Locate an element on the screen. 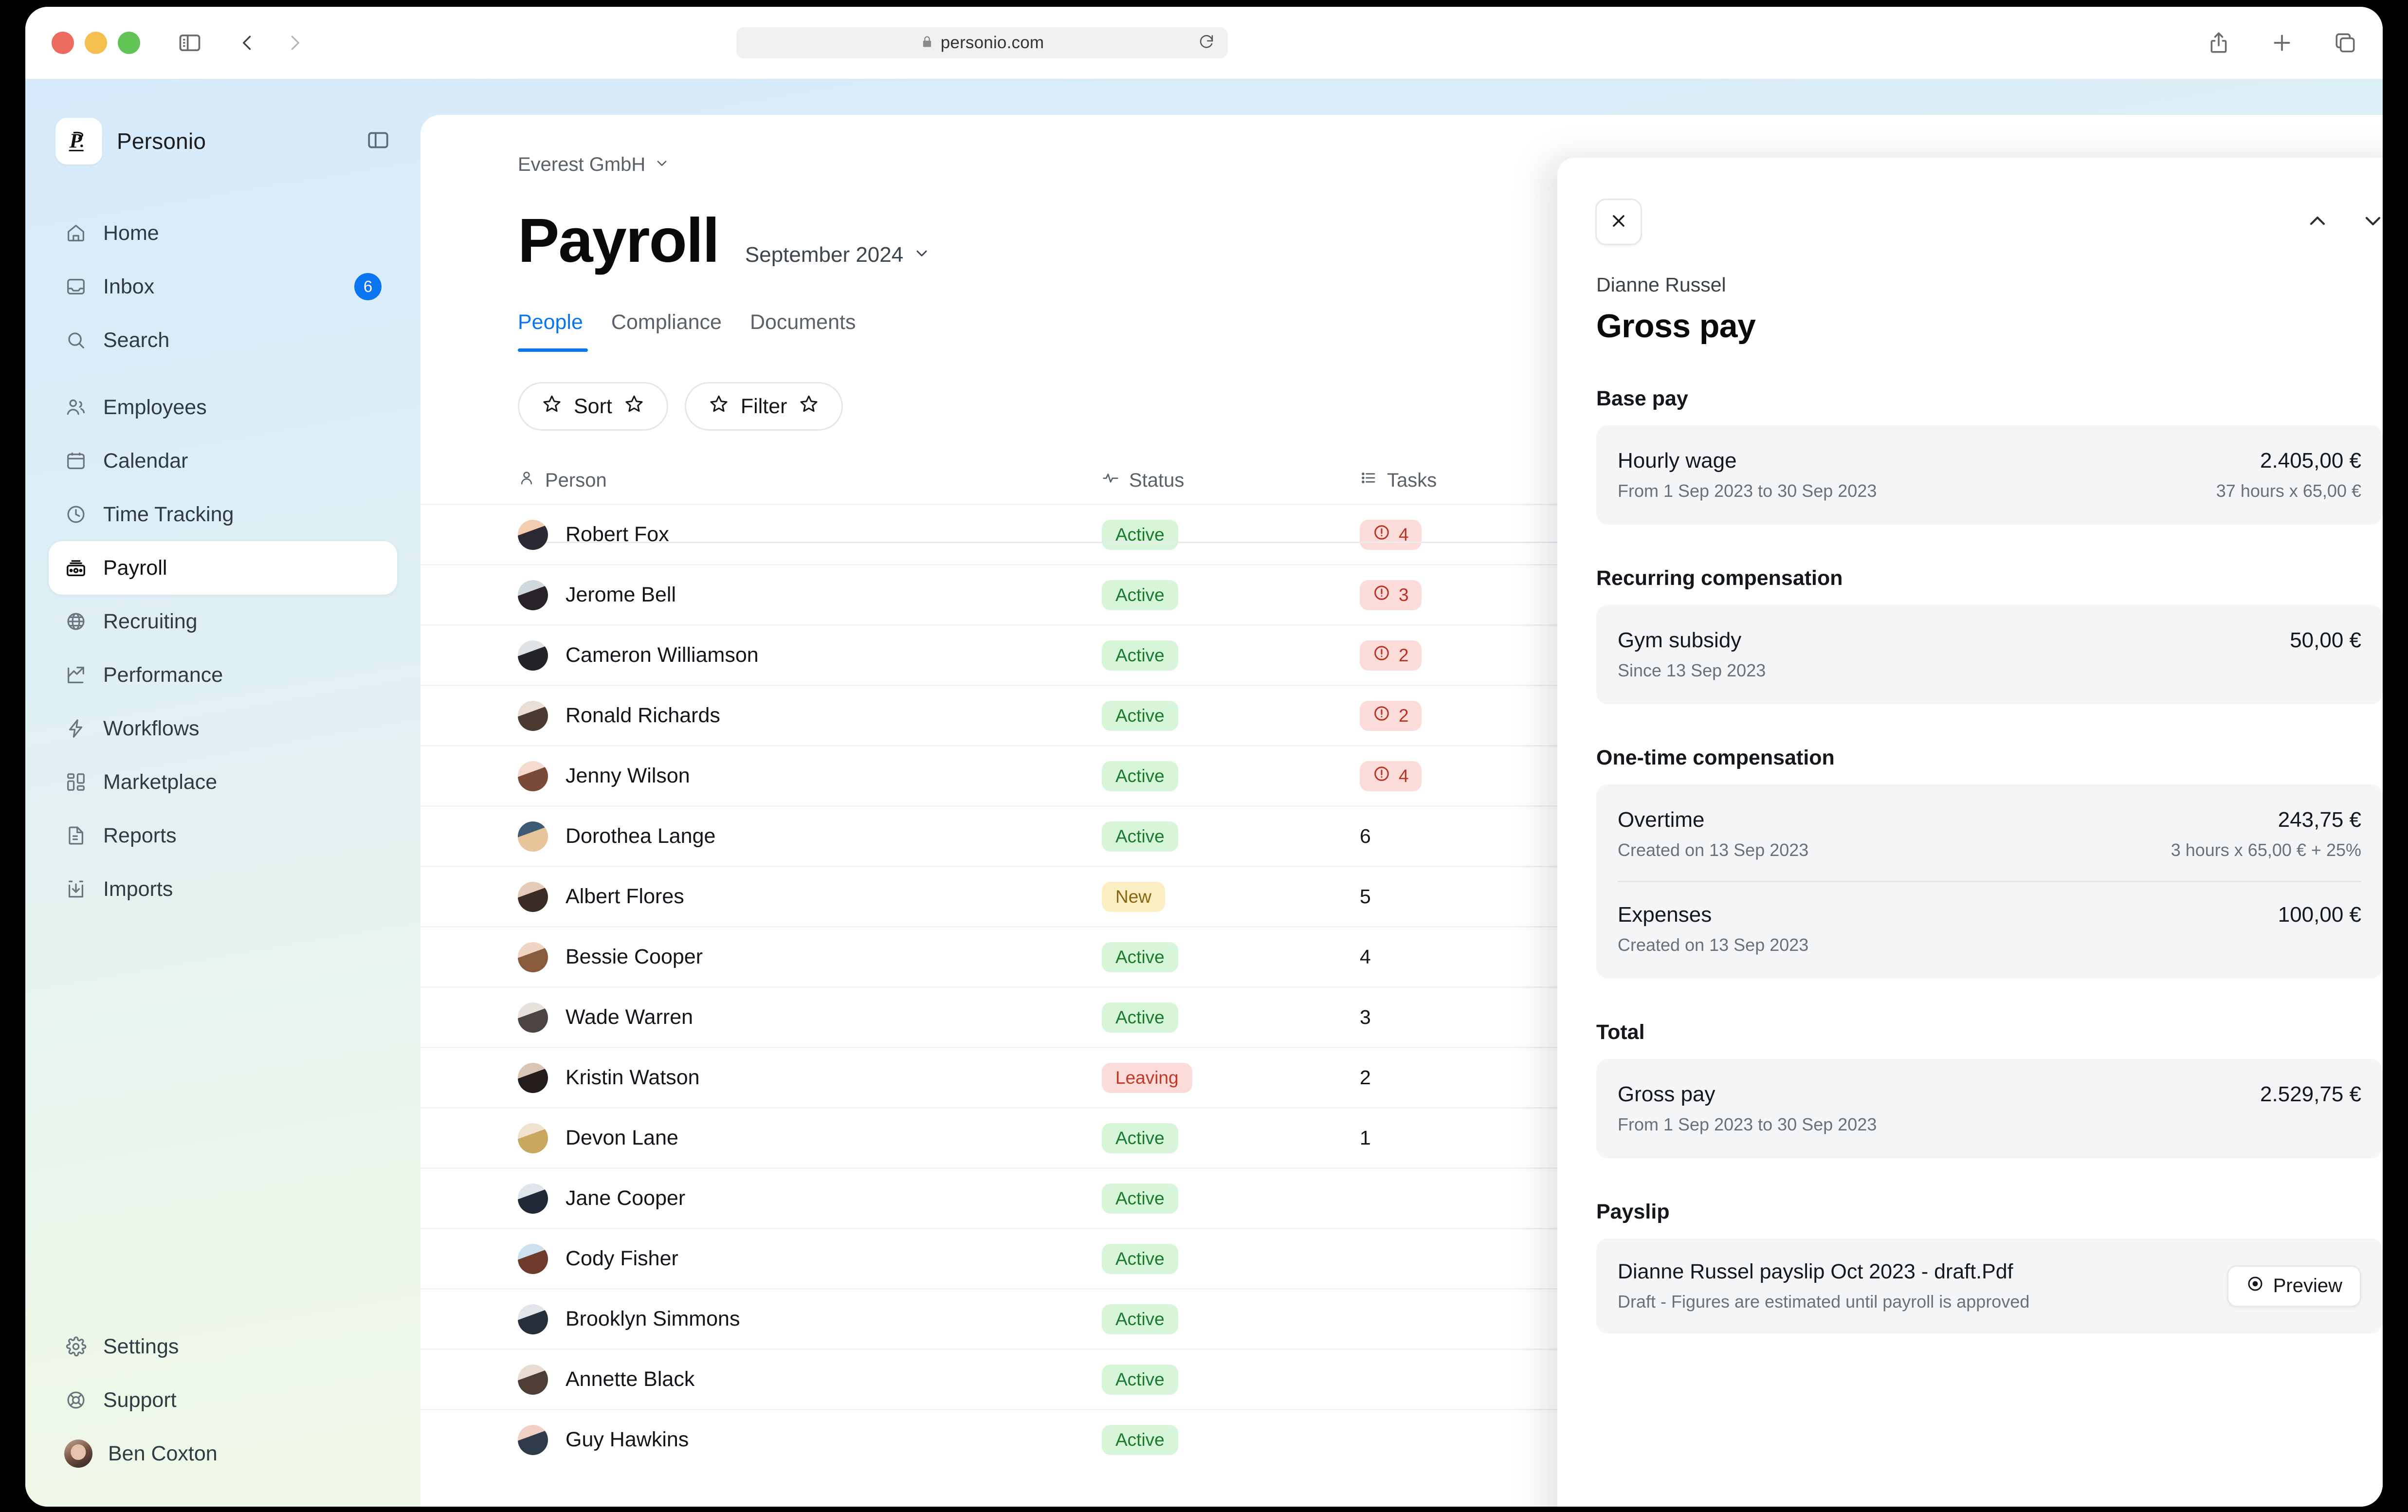  sidebar-item-reports: Reports is located at coordinates (223, 835).